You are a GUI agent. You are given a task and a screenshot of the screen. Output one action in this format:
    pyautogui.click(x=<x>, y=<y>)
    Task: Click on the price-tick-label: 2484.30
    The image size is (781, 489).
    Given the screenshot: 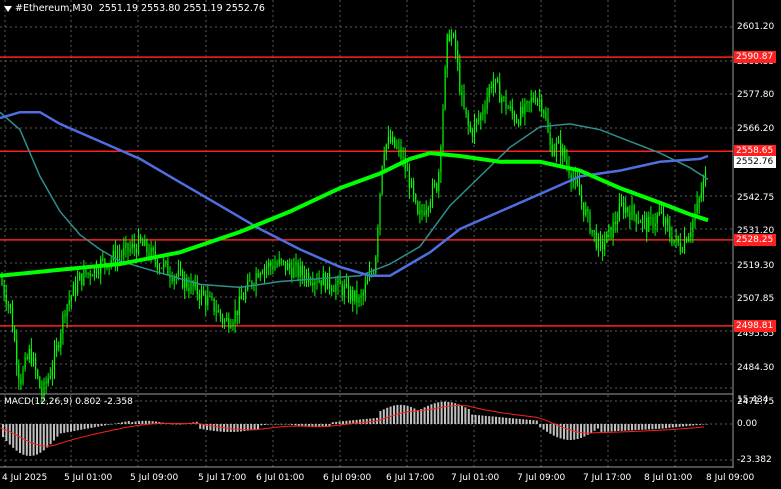 What is the action you would take?
    pyautogui.click(x=756, y=368)
    